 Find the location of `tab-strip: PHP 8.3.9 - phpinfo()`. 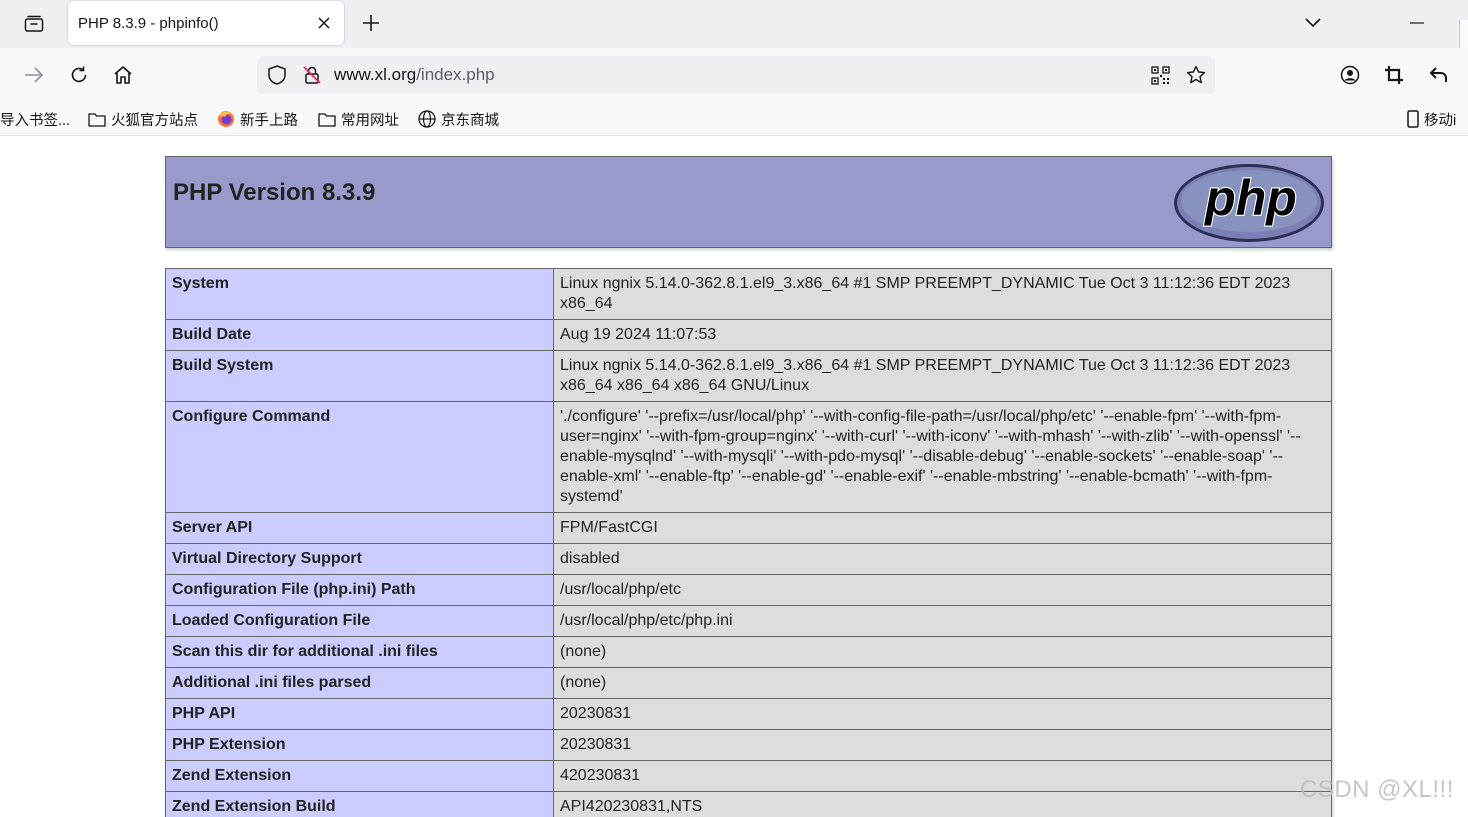

tab-strip: PHP 8.3.9 - phpinfo() is located at coordinates (734, 24).